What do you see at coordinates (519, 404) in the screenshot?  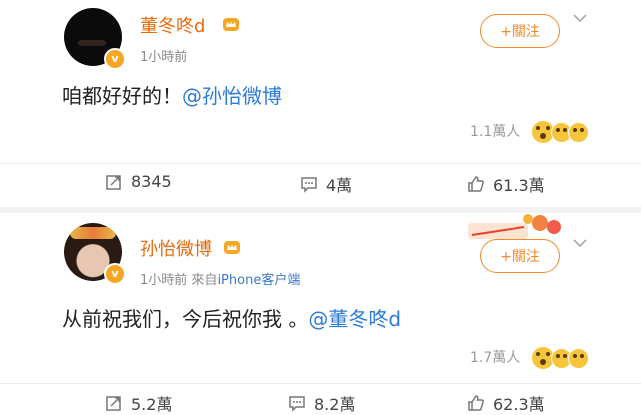 I see `like-count: 62.3萬` at bounding box center [519, 404].